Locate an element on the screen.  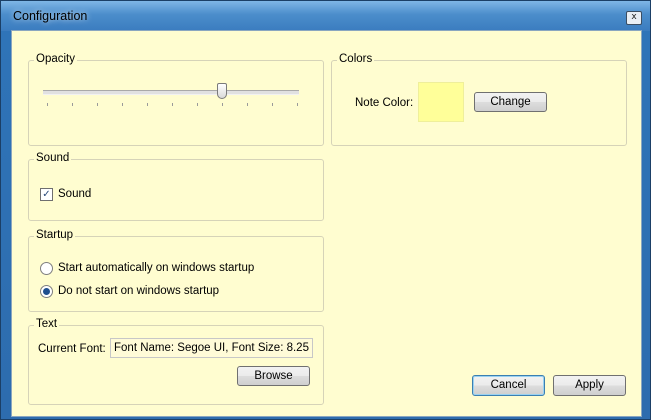
close-icon: x is located at coordinates (634, 18).